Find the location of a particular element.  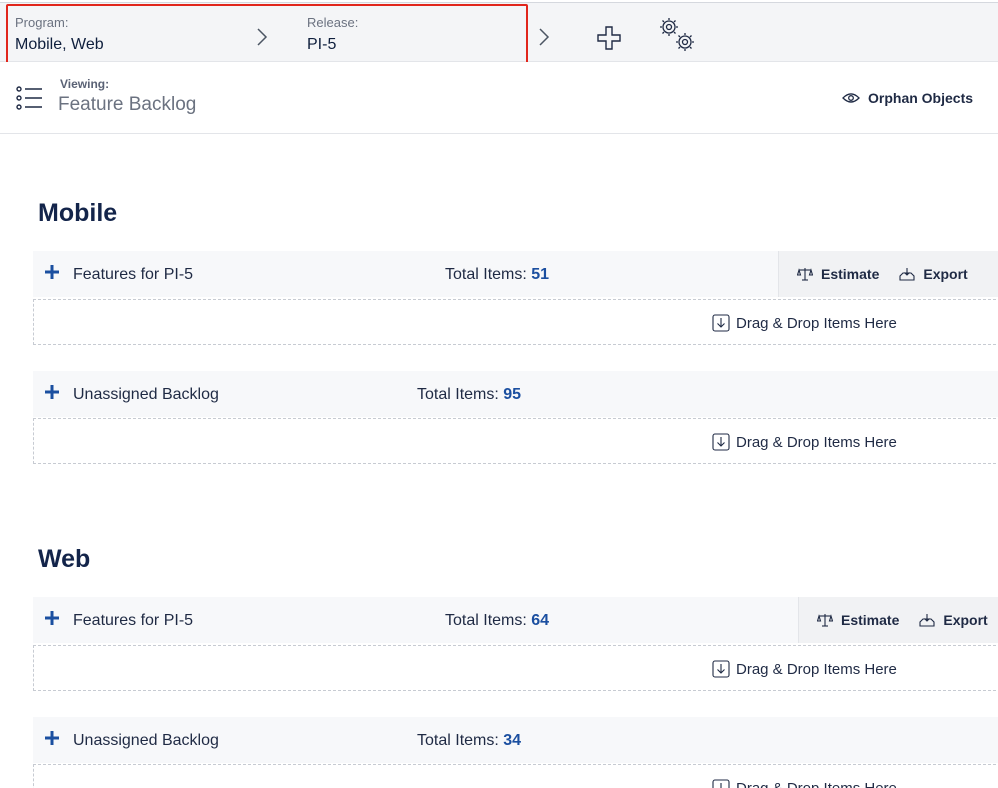

group-header-unassigned: Unassigned Backlog Total Items: 95 is located at coordinates (515, 394).